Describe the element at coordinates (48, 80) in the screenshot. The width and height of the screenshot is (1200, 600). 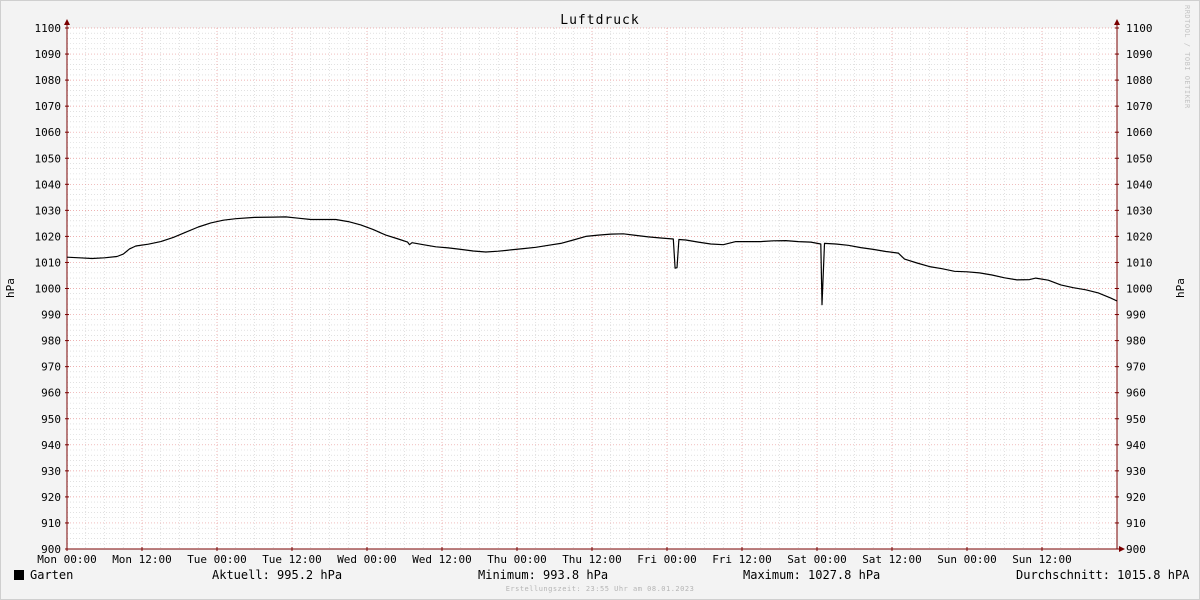
I see `y-tick-label-left: 1080` at that location.